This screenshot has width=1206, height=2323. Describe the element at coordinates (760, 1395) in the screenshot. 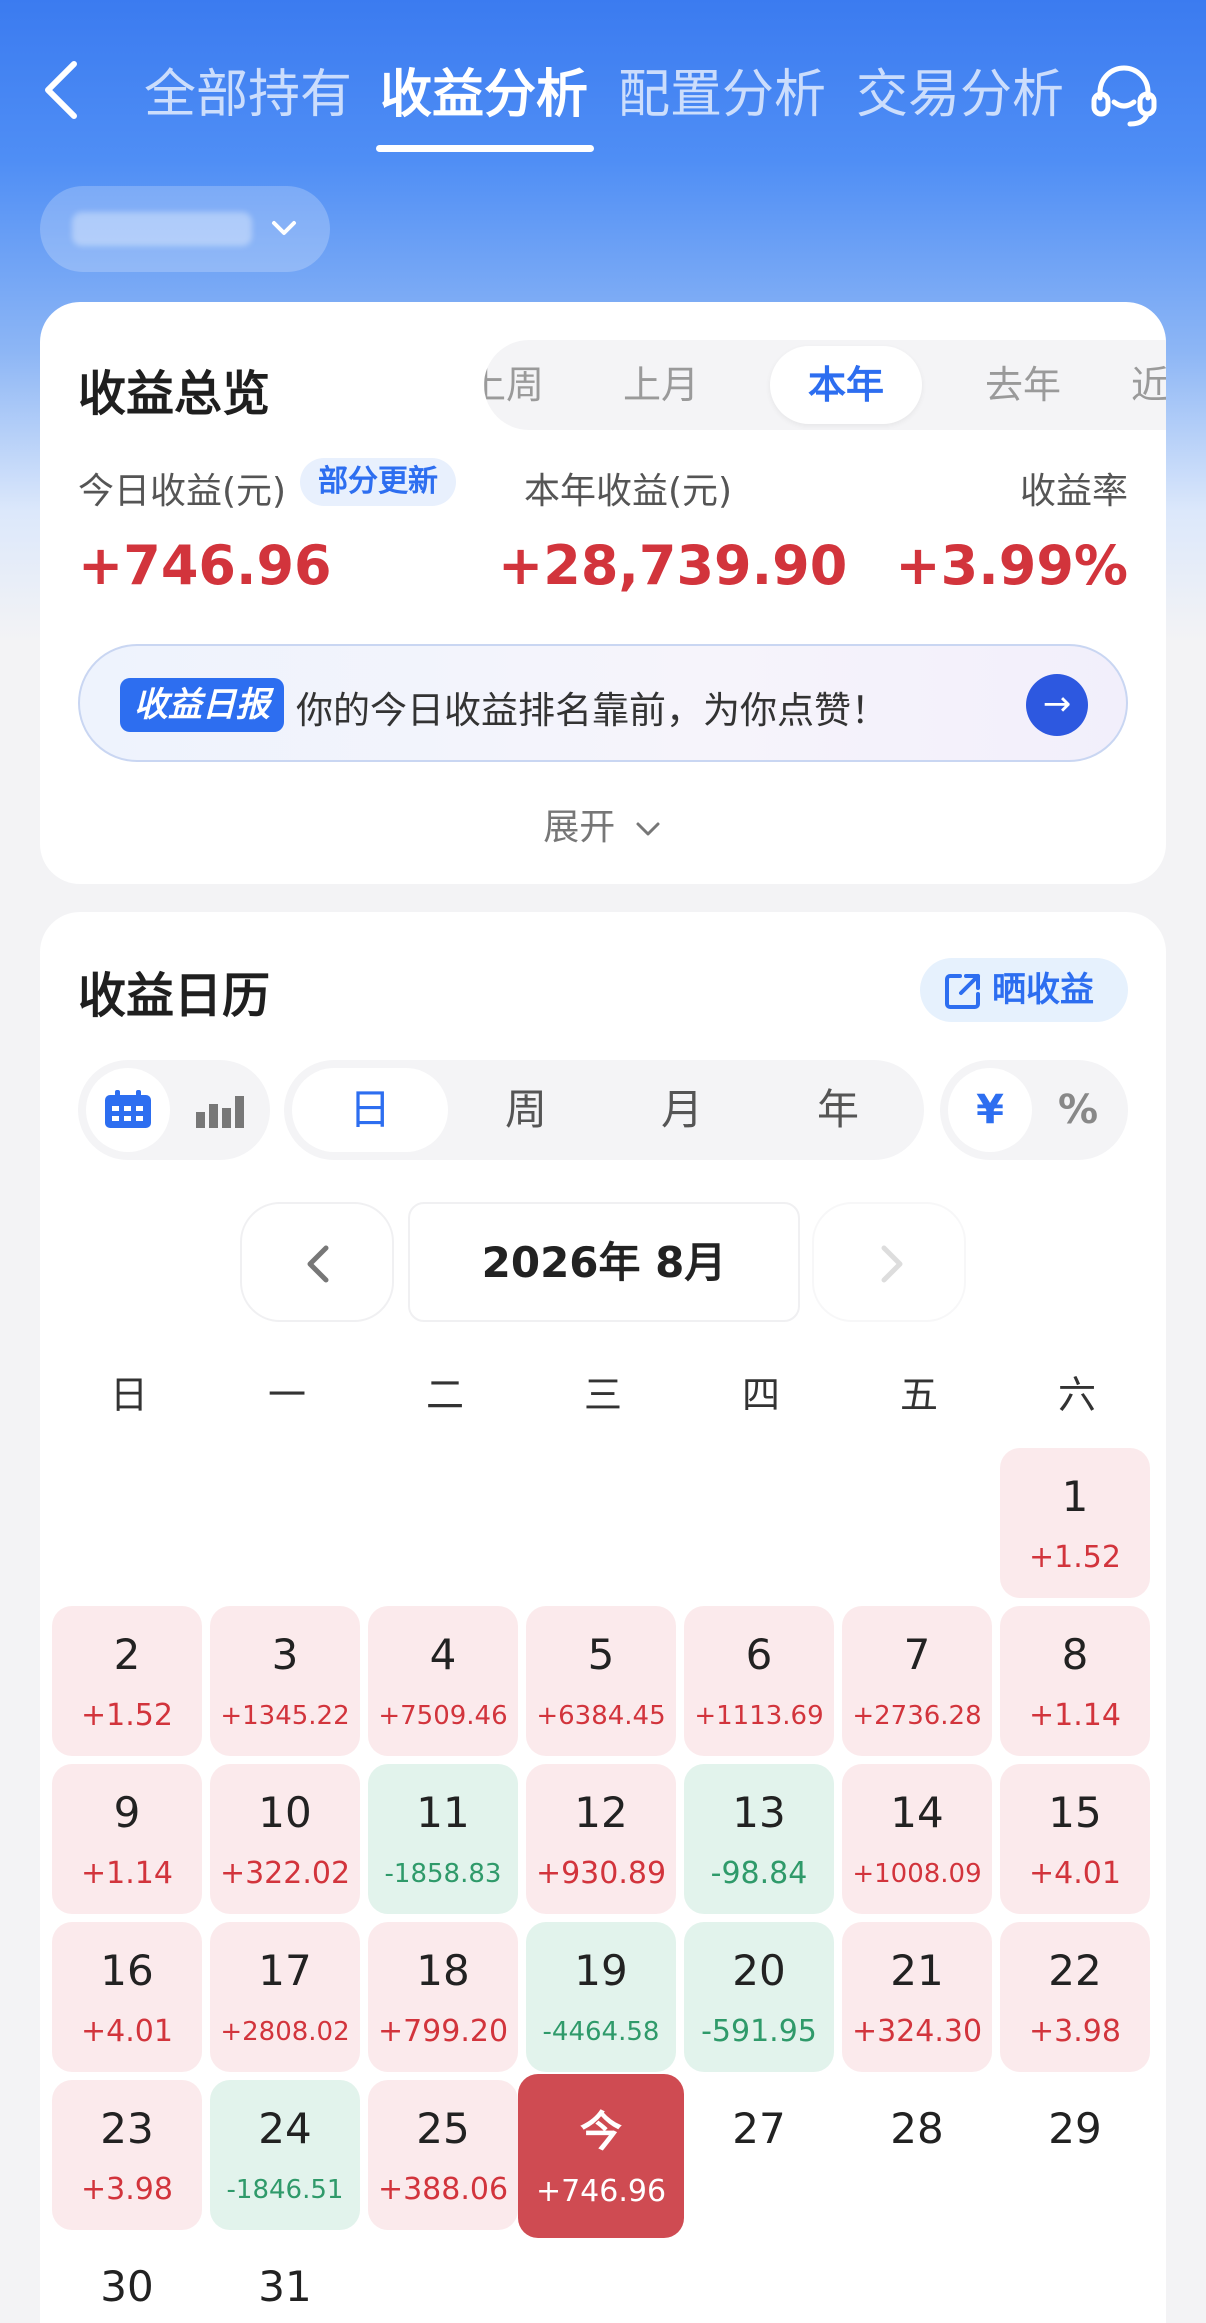

I see `weekday-label: 四` at that location.